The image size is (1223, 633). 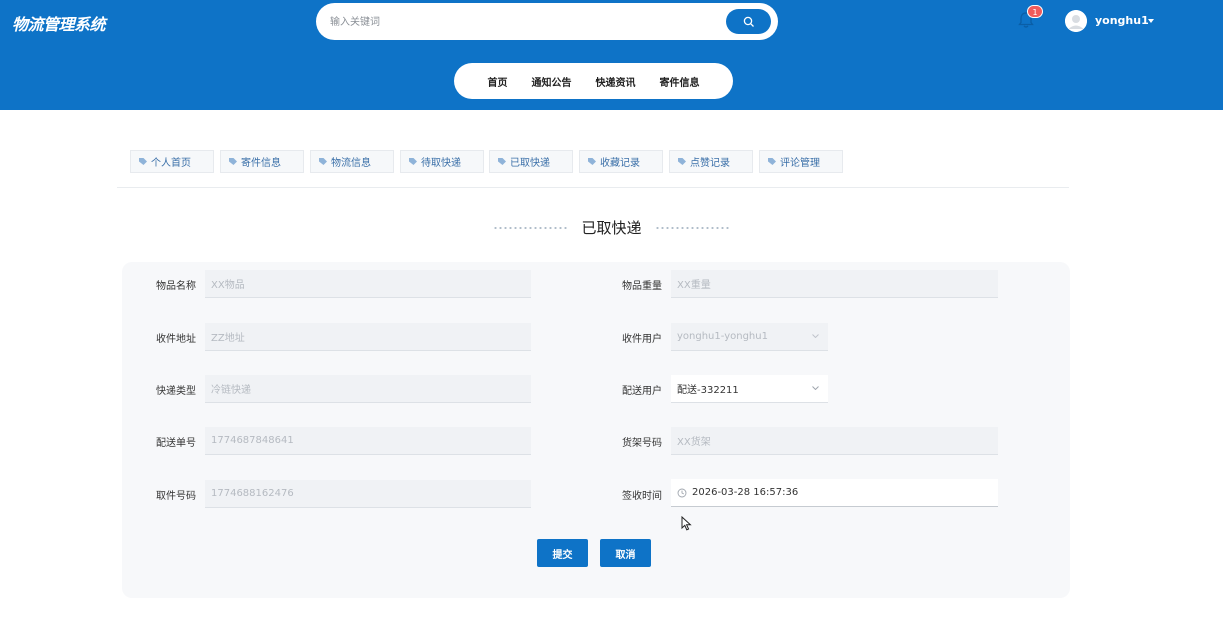 I want to click on nav-item-notices: 通知公告, so click(x=552, y=81).